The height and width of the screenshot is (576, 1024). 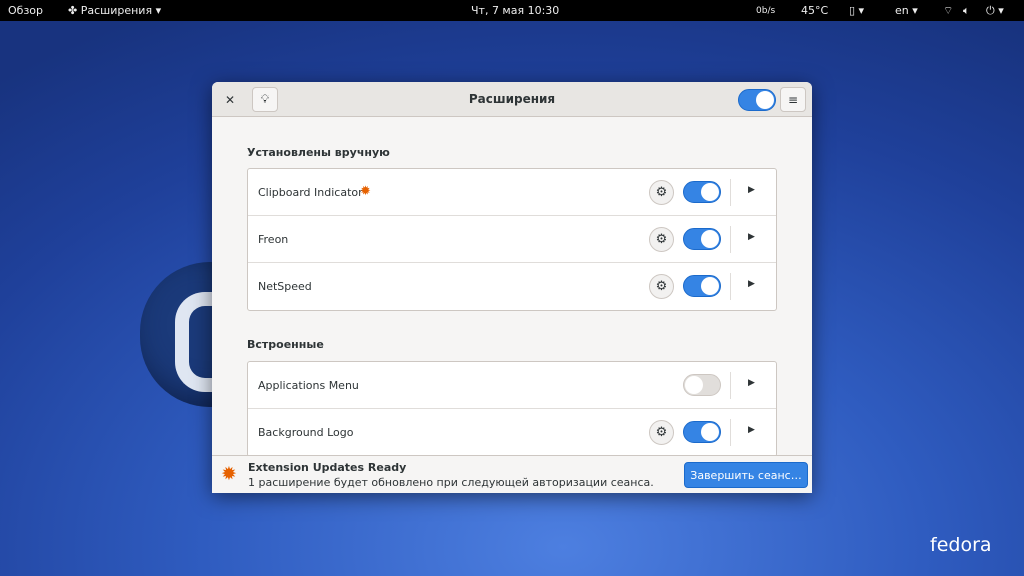 I want to click on extension-name: Clipboard Indicator, so click(x=310, y=192).